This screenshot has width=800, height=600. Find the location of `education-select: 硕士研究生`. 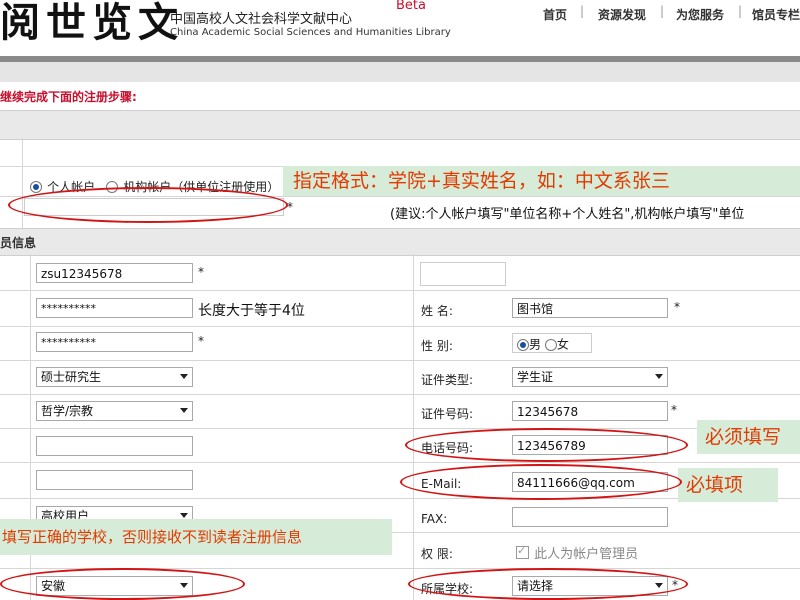

education-select: 硕士研究生 is located at coordinates (114, 377).